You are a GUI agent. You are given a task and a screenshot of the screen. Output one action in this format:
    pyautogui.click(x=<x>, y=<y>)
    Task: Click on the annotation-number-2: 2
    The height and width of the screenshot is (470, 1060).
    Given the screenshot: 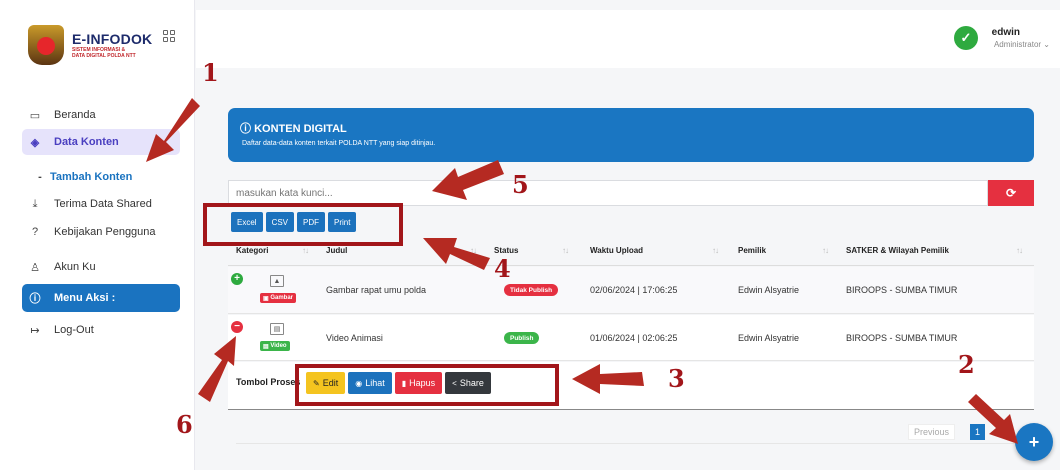 What is the action you would take?
    pyautogui.click(x=966, y=364)
    